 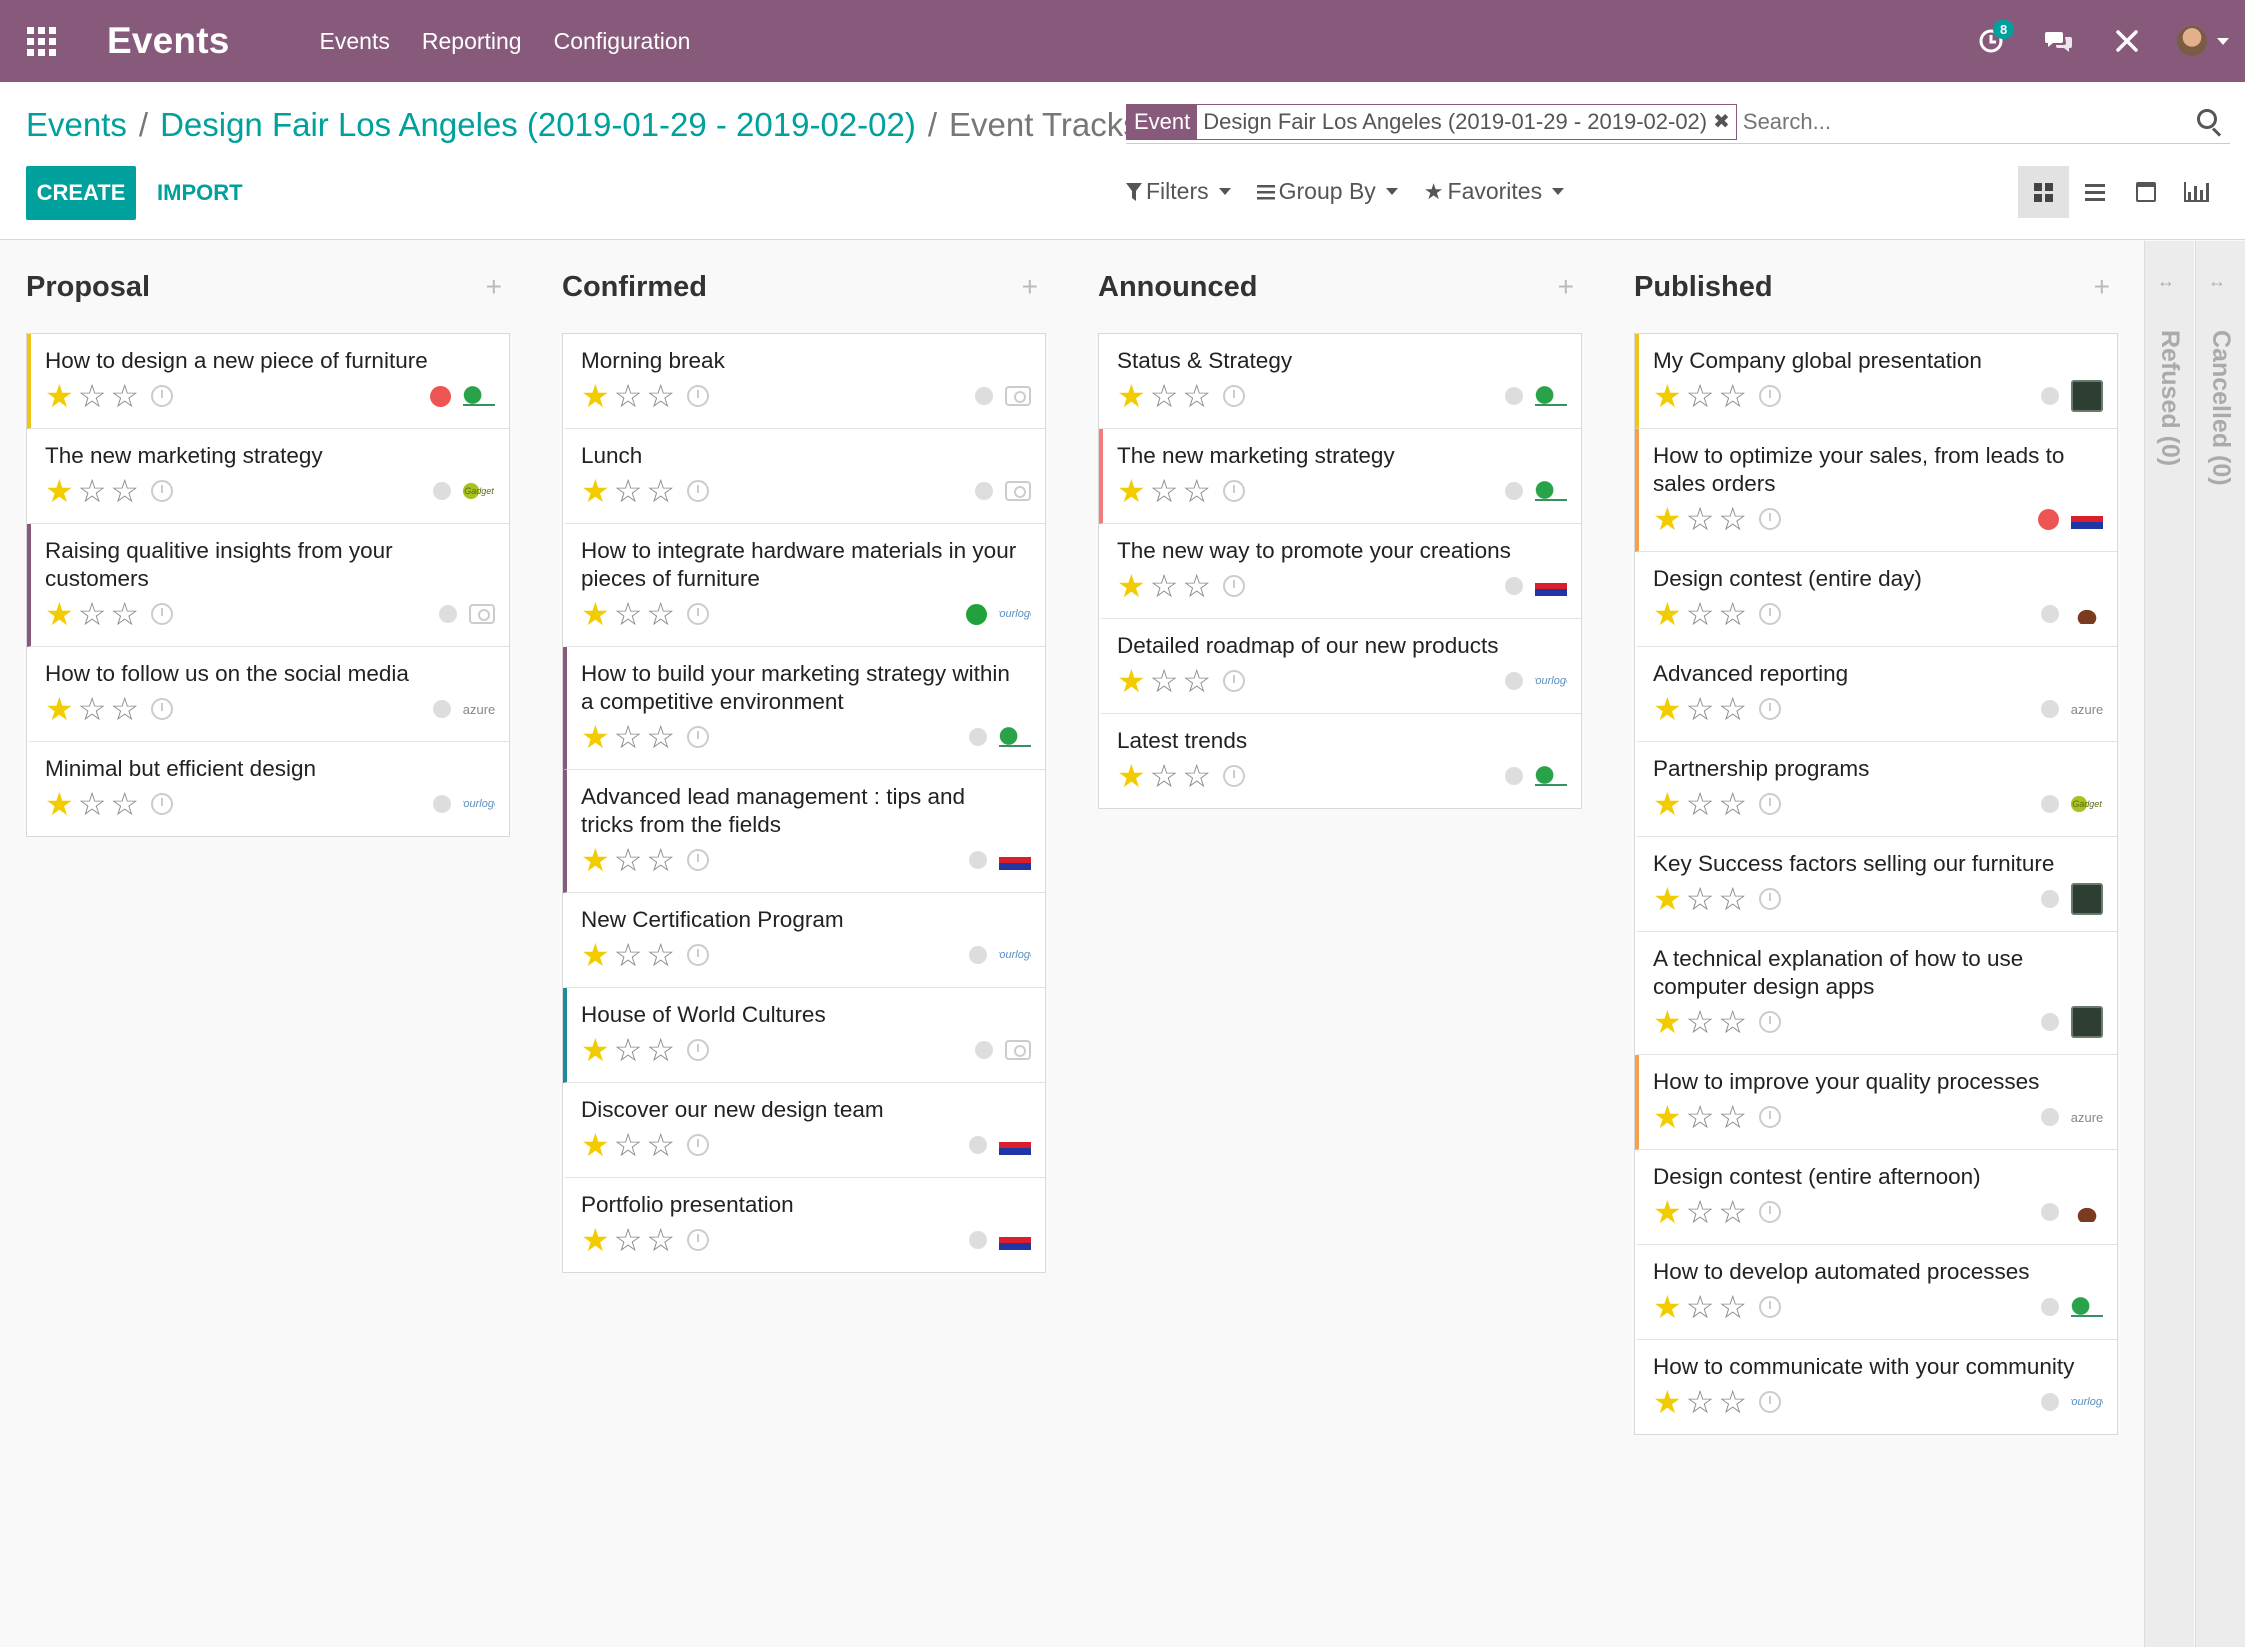 What do you see at coordinates (355, 41) in the screenshot?
I see `menu-item-events: Events` at bounding box center [355, 41].